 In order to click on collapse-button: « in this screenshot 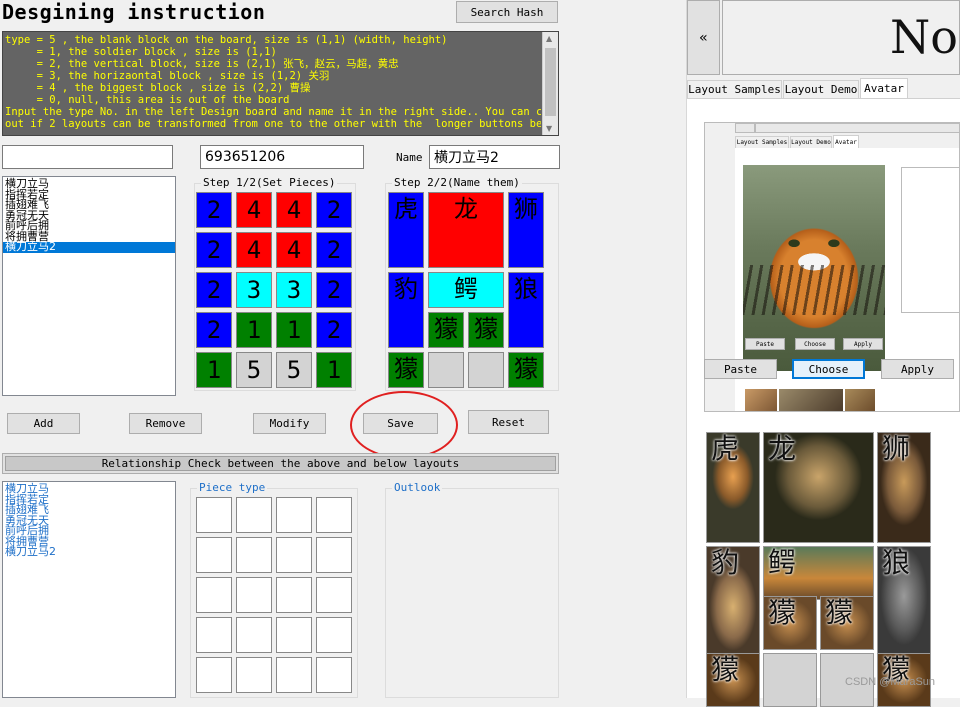, I will do `click(703, 37)`.